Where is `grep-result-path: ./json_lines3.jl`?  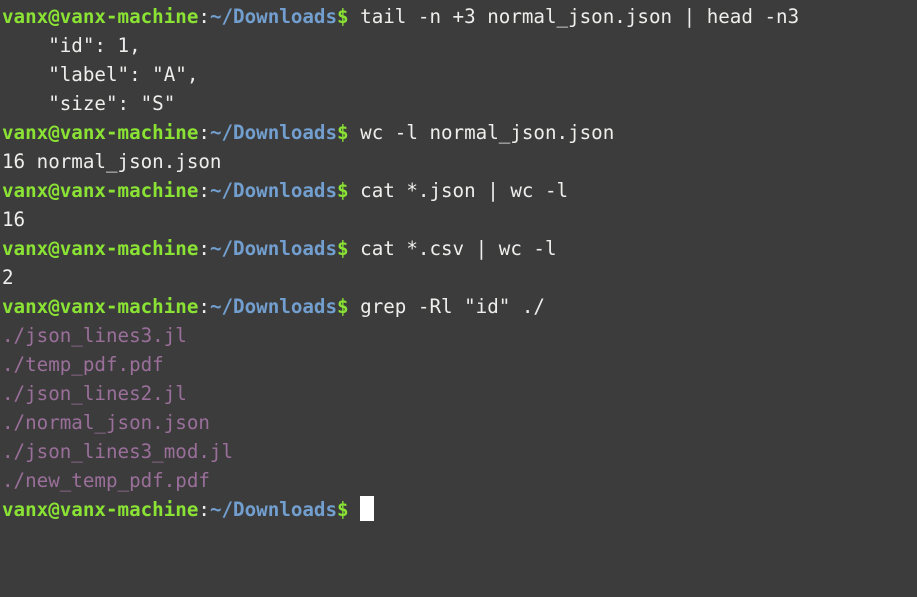
grep-result-path: ./json_lines3.jl is located at coordinates (459, 335).